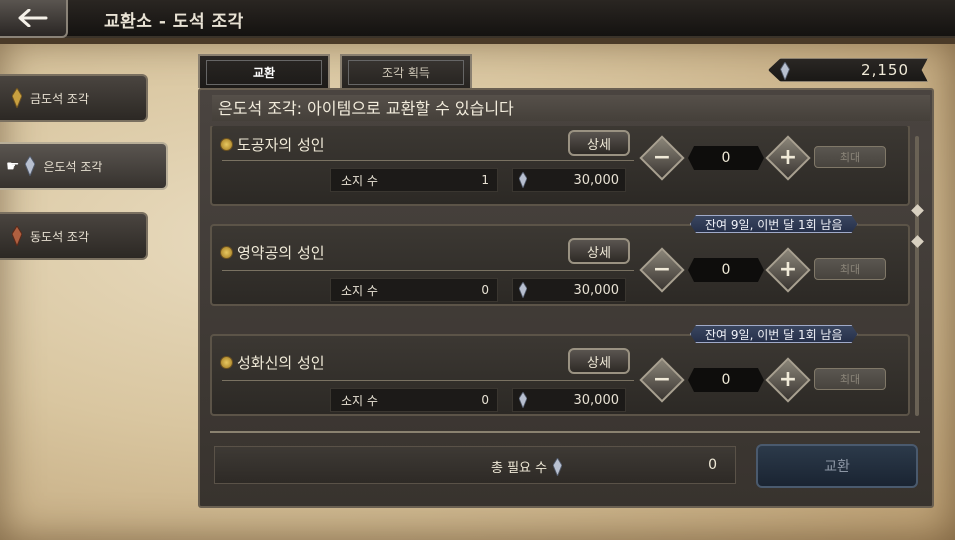 This screenshot has height=540, width=955. What do you see at coordinates (477, 41) in the screenshot?
I see `frame-border` at bounding box center [477, 41].